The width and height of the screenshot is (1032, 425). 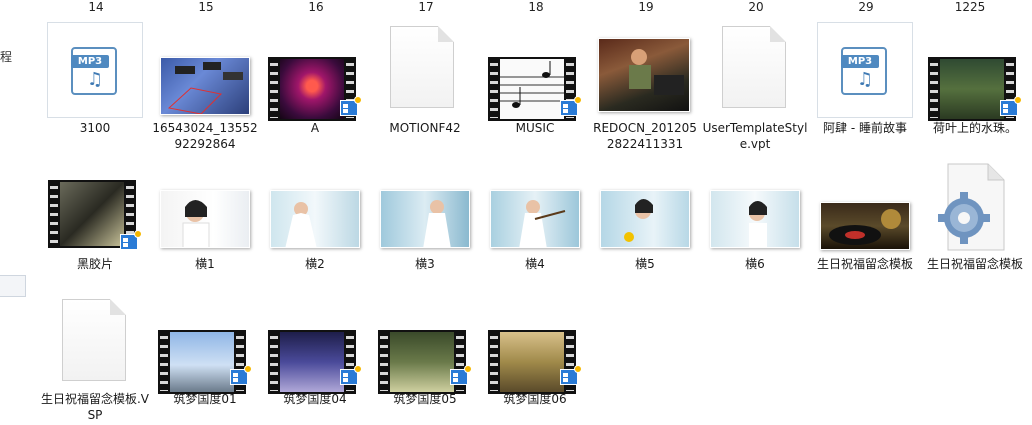 What do you see at coordinates (96, 7) in the screenshot?
I see `prev-row-label: 14` at bounding box center [96, 7].